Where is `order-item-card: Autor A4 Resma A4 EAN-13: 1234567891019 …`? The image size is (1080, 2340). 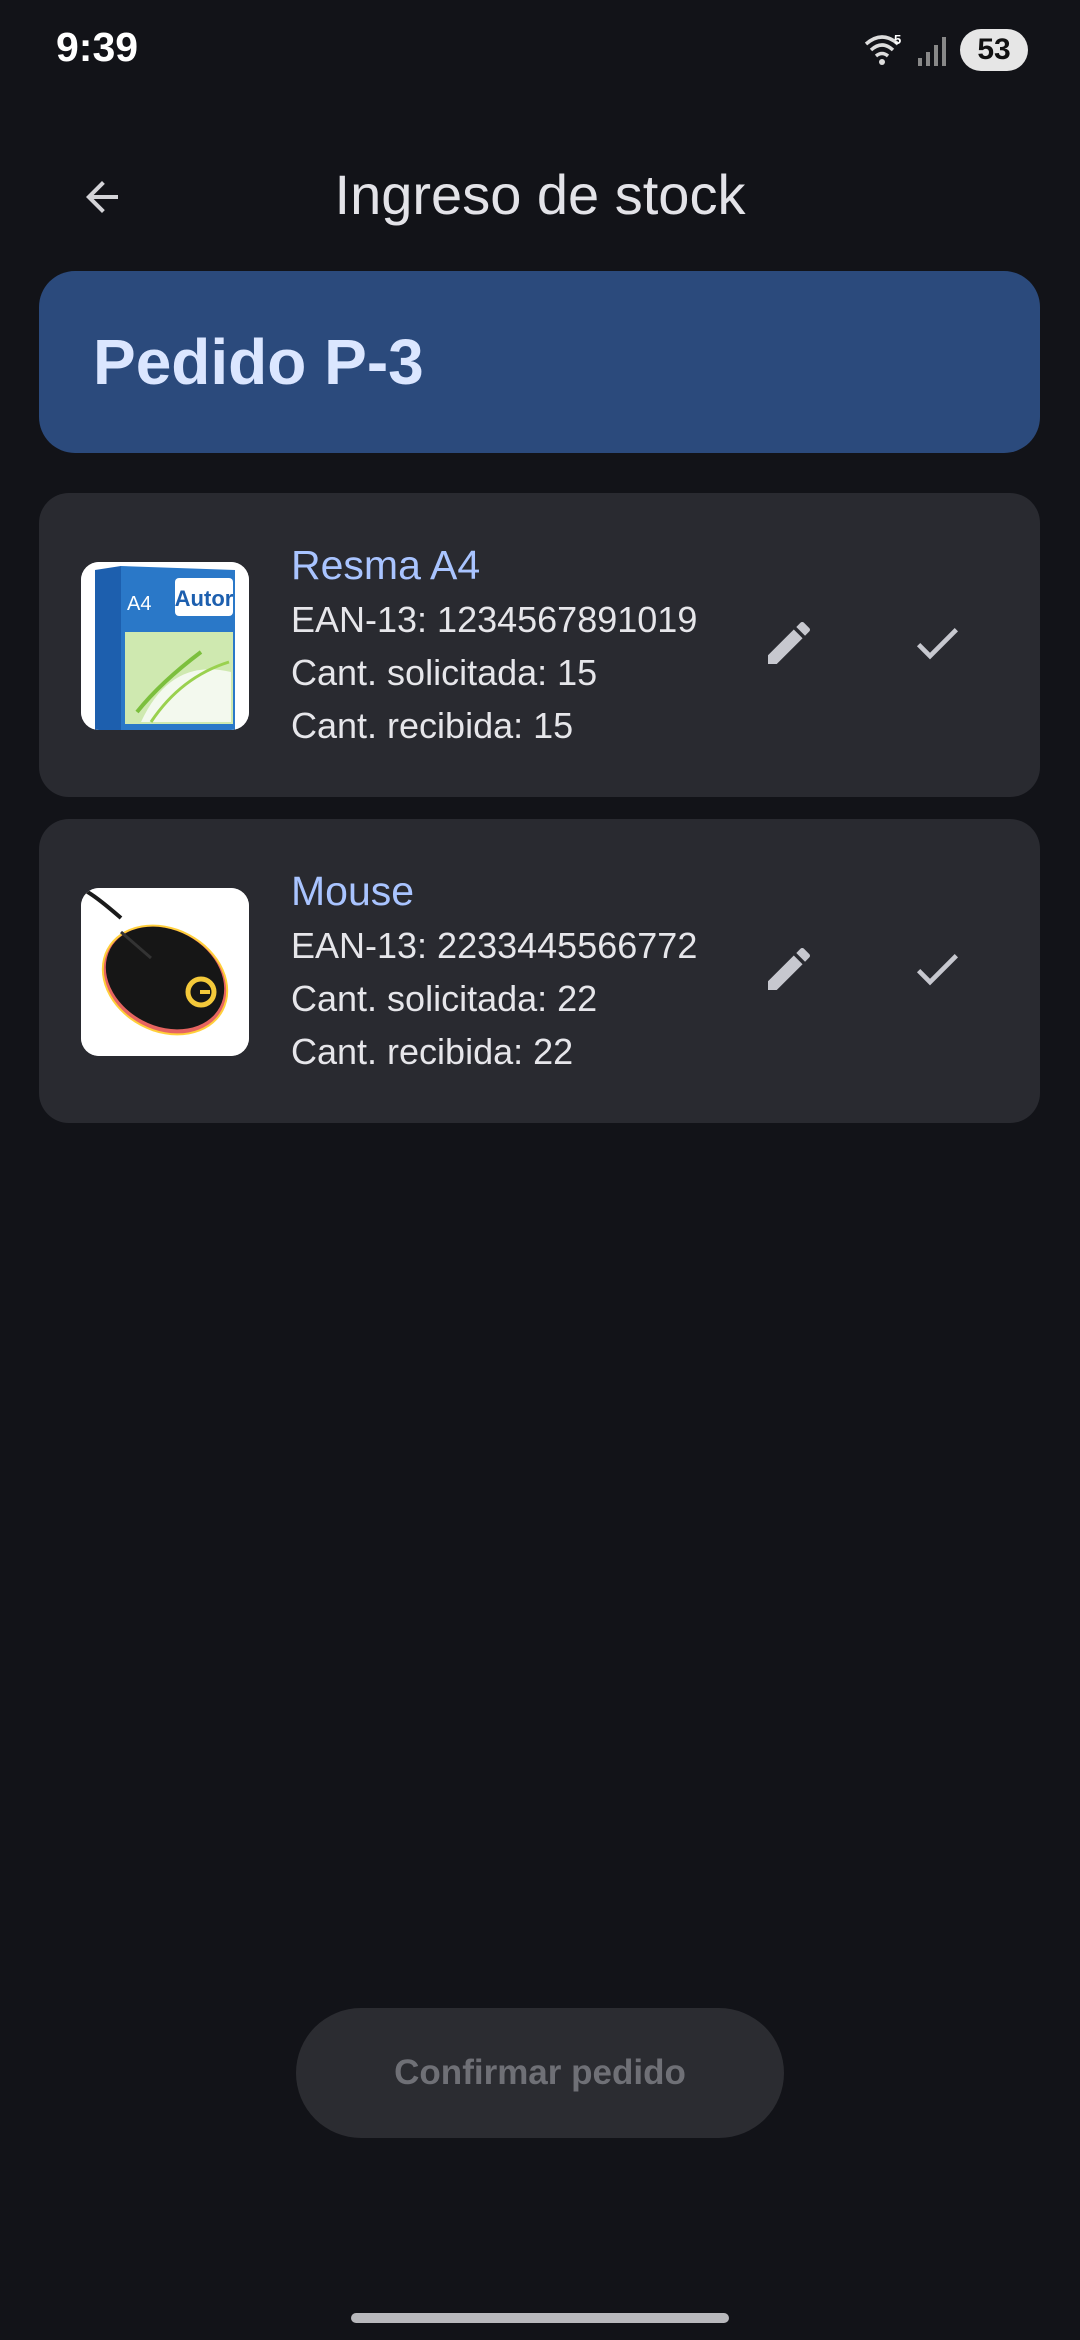
order-item-card: Autor A4 Resma A4 EAN-13: 1234567891019 … is located at coordinates (539, 645).